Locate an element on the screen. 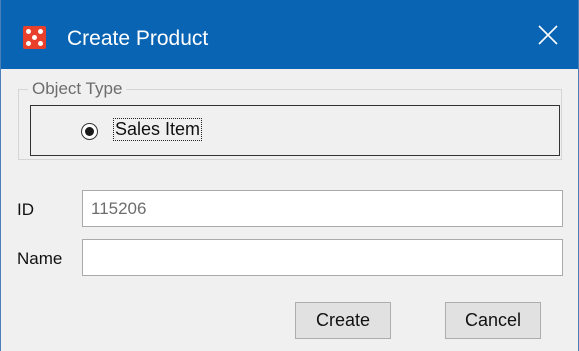 The height and width of the screenshot is (351, 579). object-type-options-panel: Sales Item is located at coordinates (295, 130).